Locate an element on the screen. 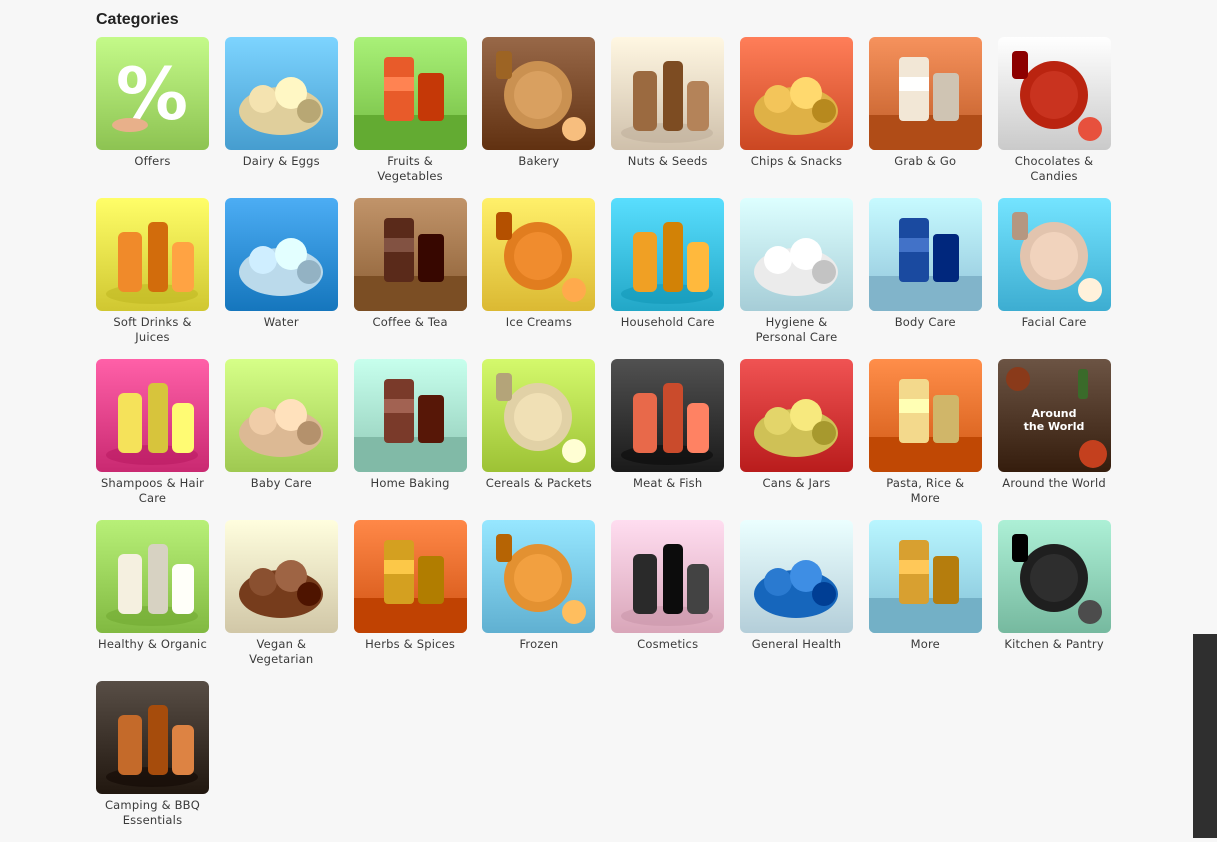  candy-pack-icon is located at coordinates (1054, 93).